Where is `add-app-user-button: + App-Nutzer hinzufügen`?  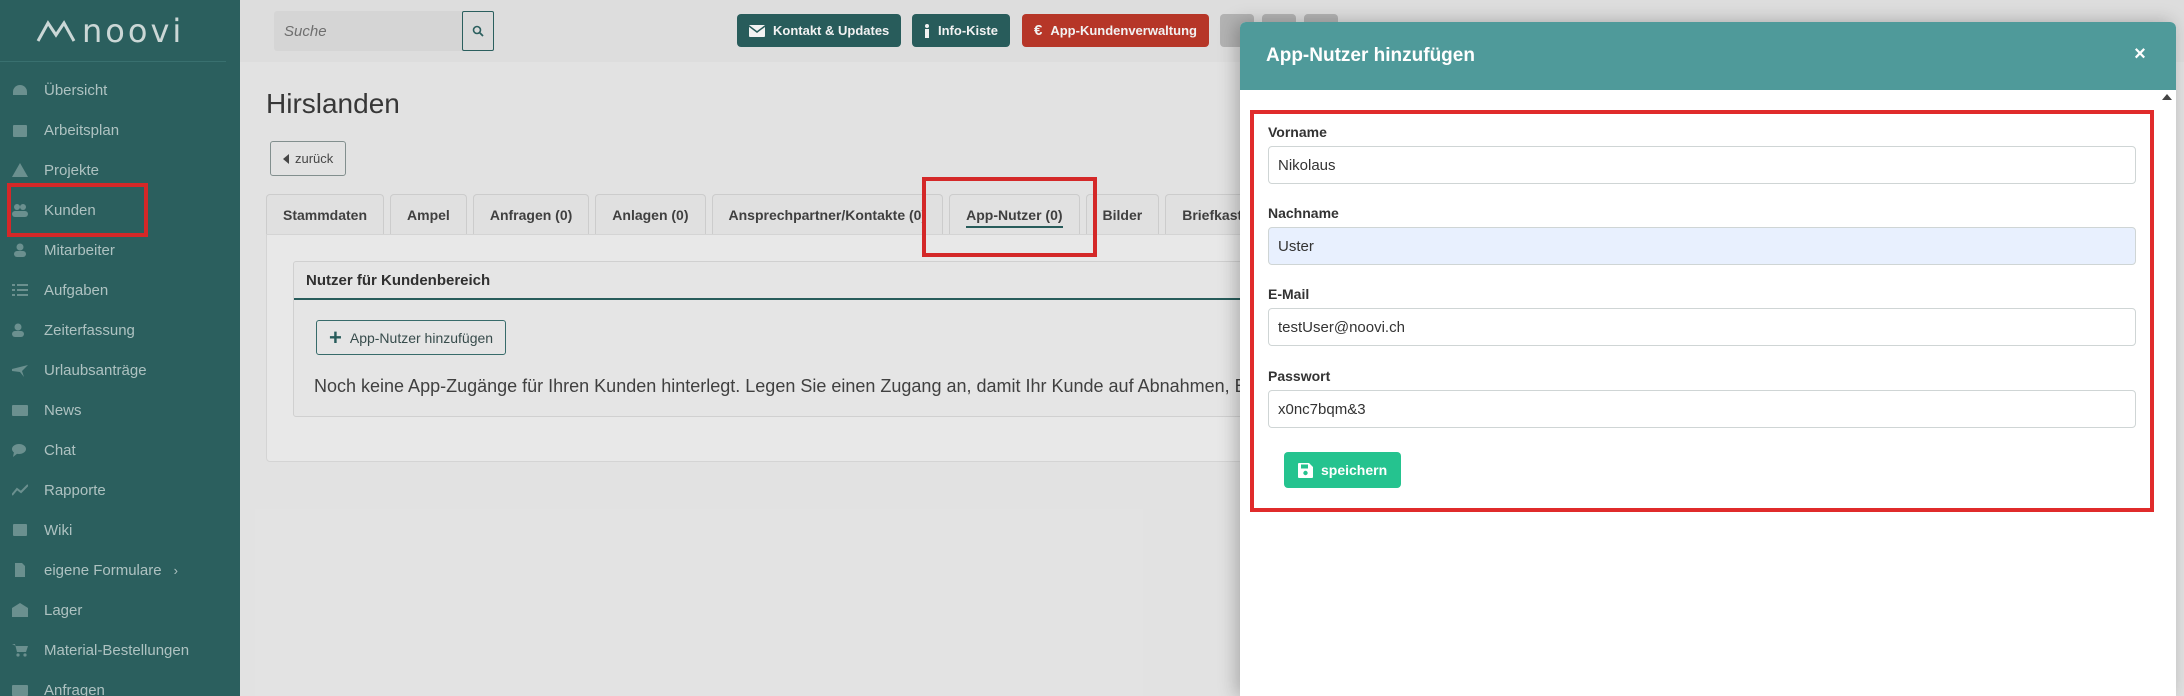
add-app-user-button: + App-Nutzer hinzufügen is located at coordinates (411, 337).